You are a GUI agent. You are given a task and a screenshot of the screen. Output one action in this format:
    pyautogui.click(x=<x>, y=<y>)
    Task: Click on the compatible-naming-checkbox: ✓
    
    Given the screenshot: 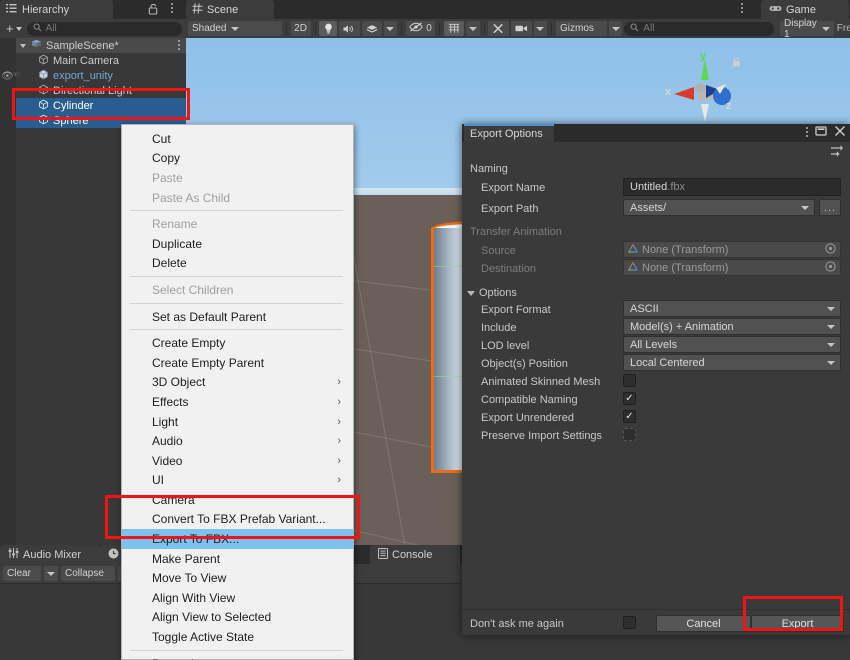 What is the action you would take?
    pyautogui.click(x=629, y=398)
    